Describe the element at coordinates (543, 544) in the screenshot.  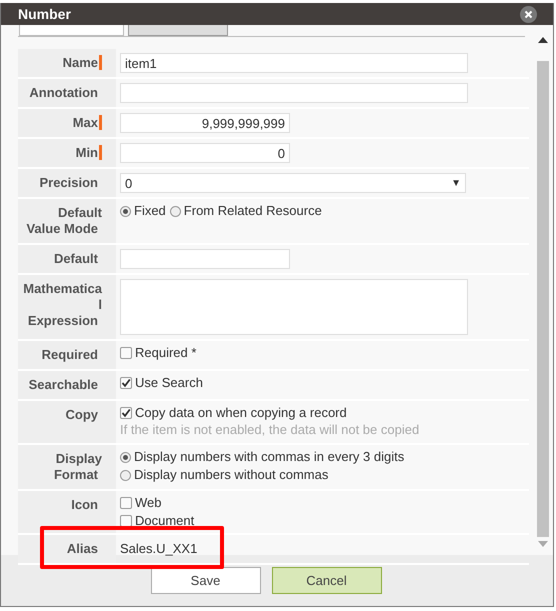
I see `scroll-down-icon` at that location.